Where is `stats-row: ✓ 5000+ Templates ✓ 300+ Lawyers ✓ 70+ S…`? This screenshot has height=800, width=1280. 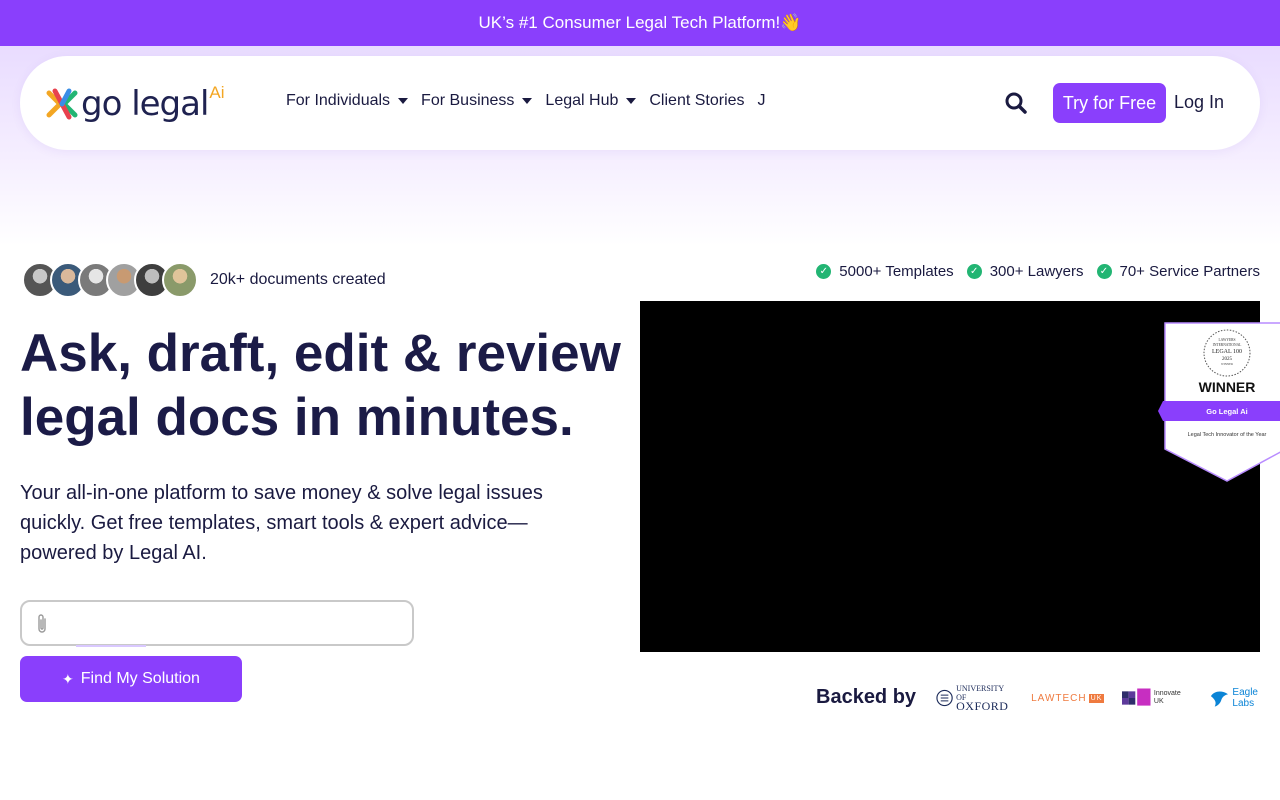 stats-row: ✓ 5000+ Templates ✓ 300+ Lawyers ✓ 70+ S… is located at coordinates (1031, 271).